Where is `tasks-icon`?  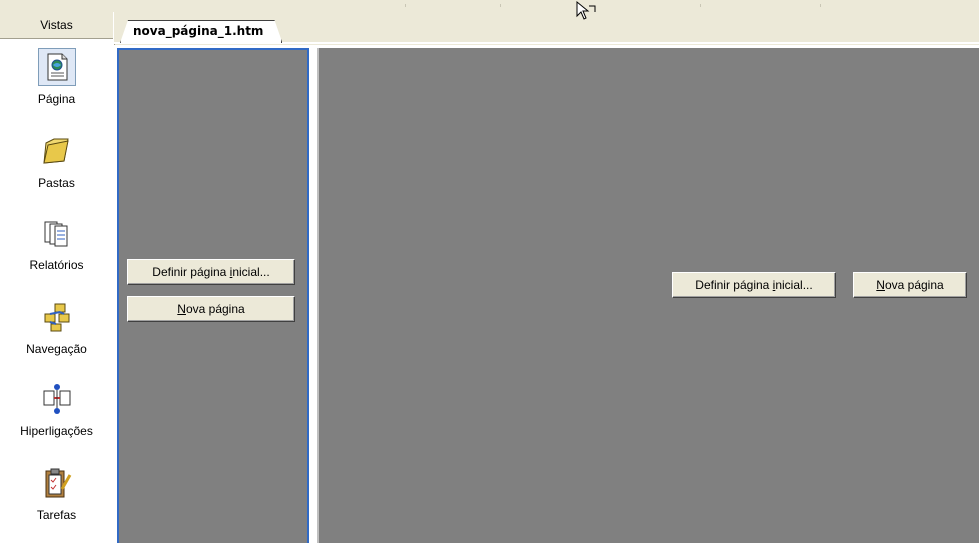
tasks-icon is located at coordinates (57, 483).